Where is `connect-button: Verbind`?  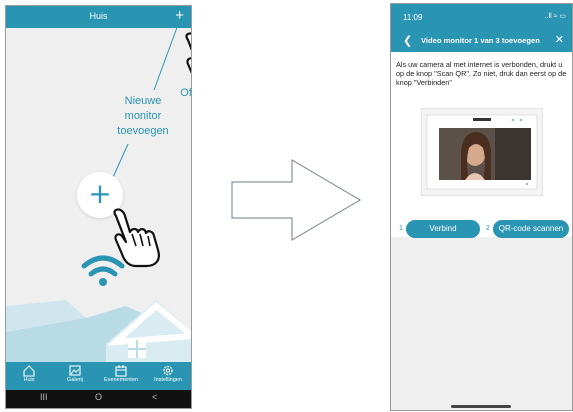
connect-button: Verbind is located at coordinates (443, 229).